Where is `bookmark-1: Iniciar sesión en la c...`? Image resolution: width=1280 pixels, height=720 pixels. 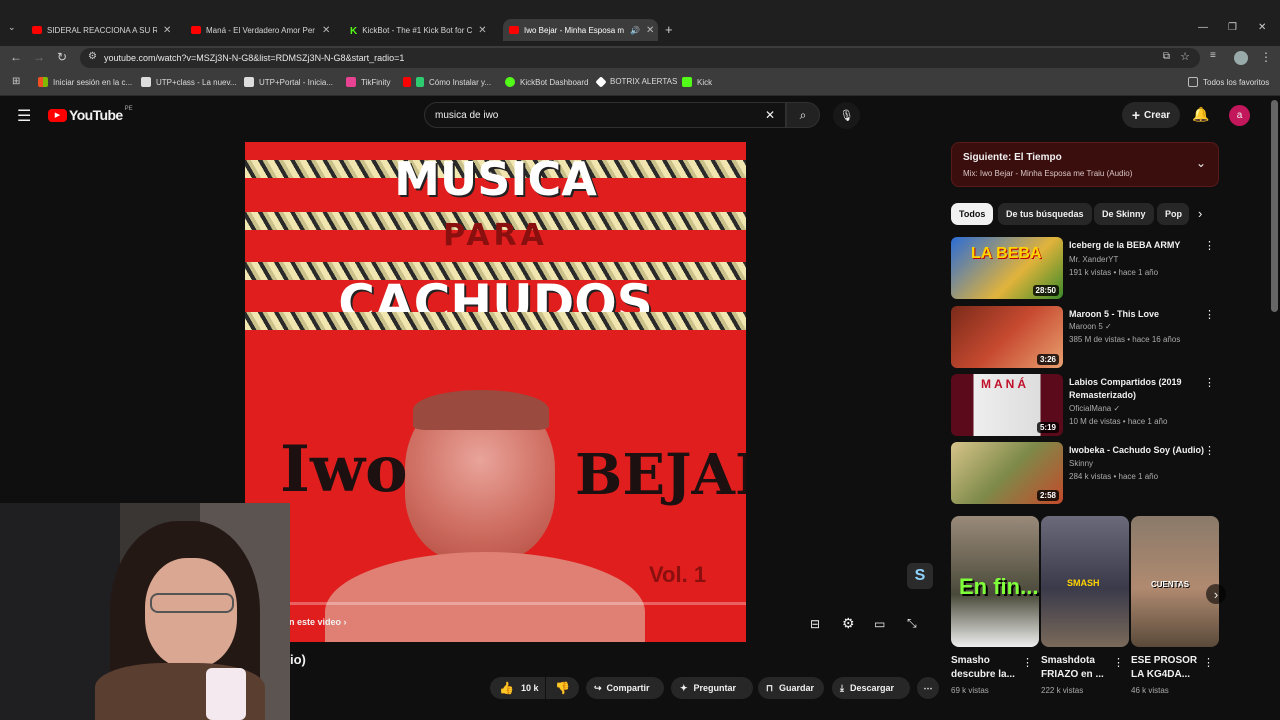
bookmark-1: Iniciar sesión en la c... is located at coordinates (85, 82).